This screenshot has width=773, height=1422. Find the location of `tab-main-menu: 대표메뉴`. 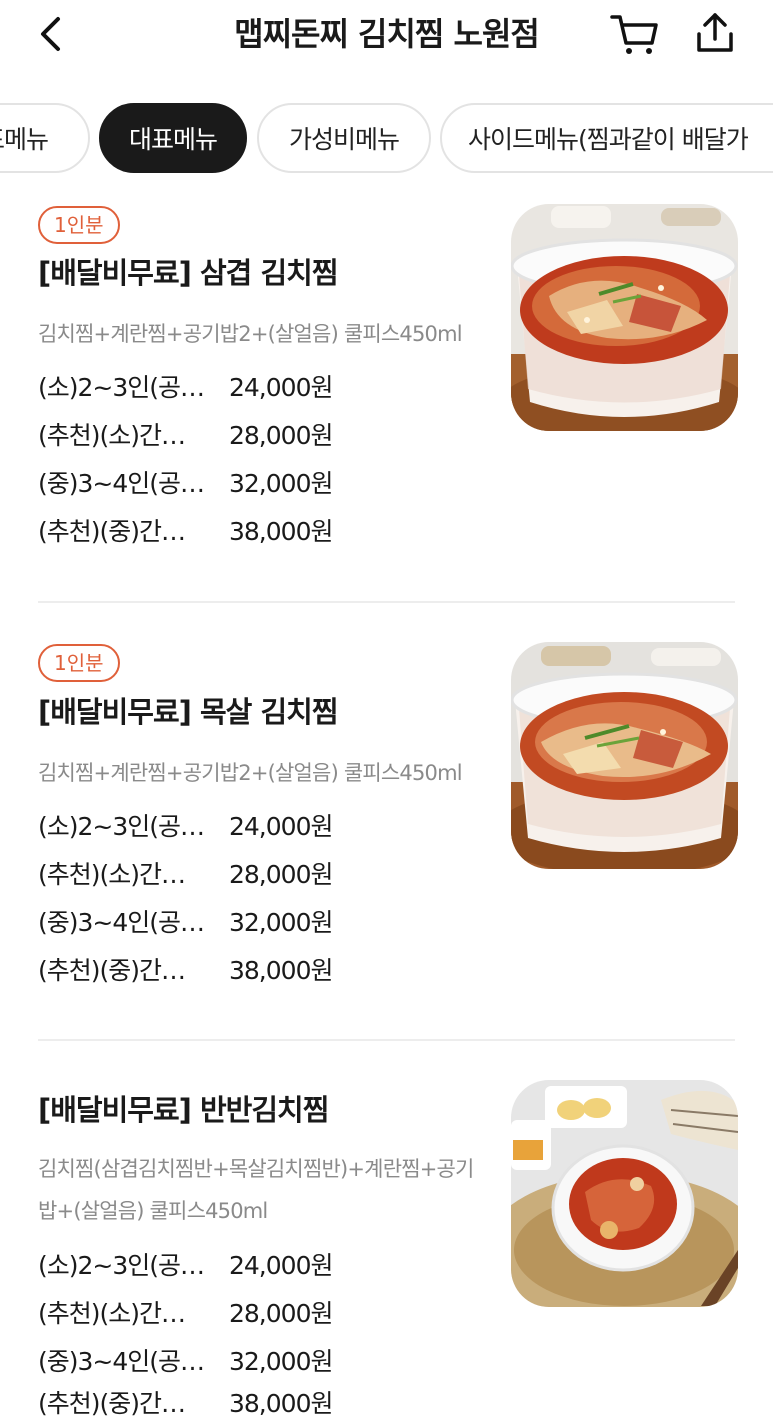

tab-main-menu: 대표메뉴 is located at coordinates (173, 138).